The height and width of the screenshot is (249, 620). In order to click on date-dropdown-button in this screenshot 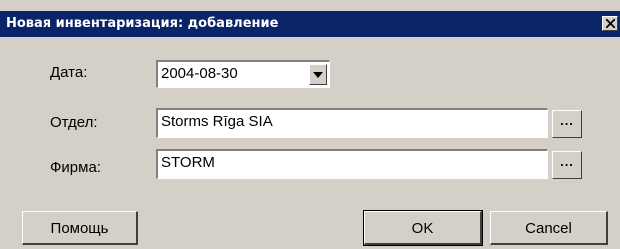, I will do `click(318, 74)`.